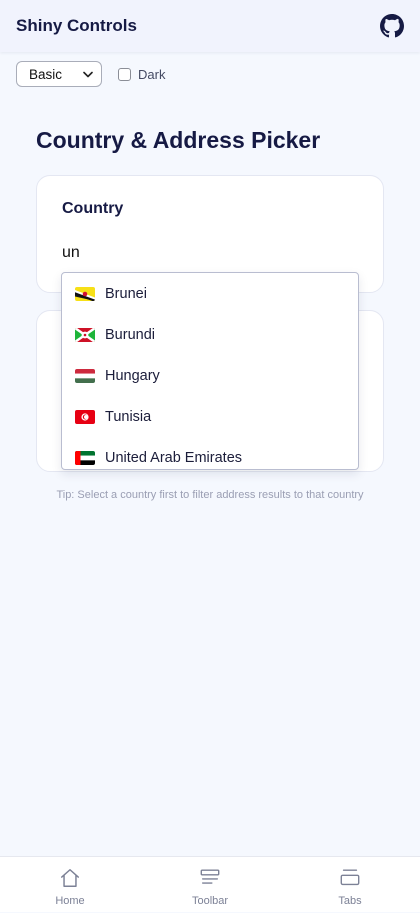 This screenshot has width=420, height=913. Describe the element at coordinates (70, 901) in the screenshot. I see `nav-label-home: Home` at that location.